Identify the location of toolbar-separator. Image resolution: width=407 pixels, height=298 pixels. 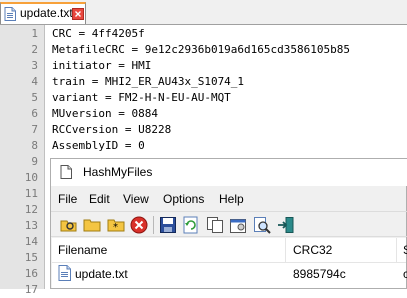
(153, 225).